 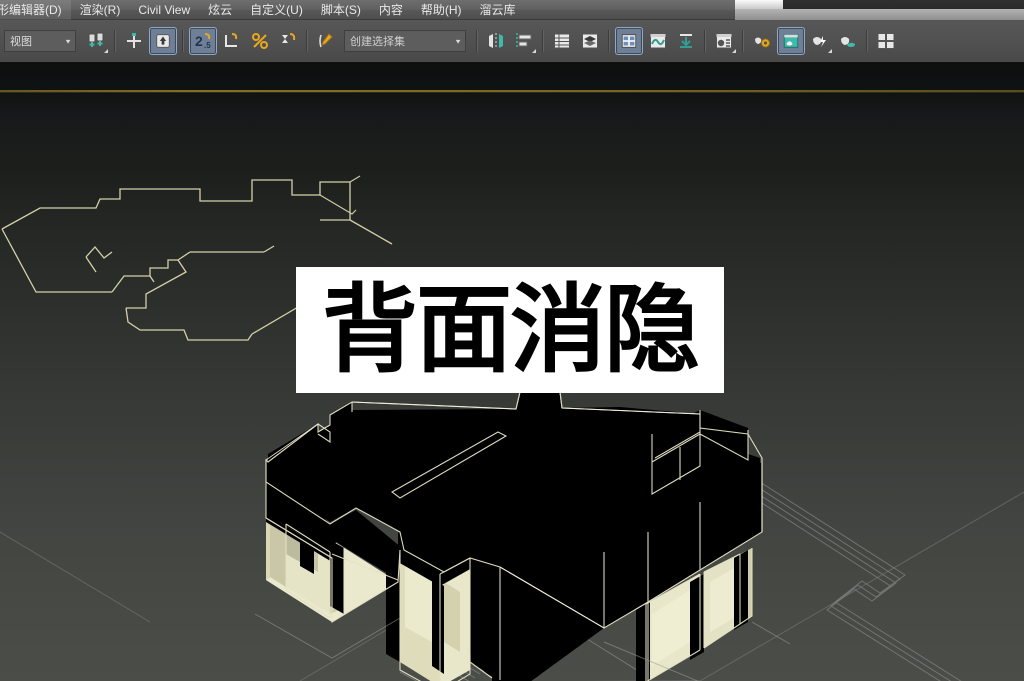 I want to click on material-explorer-button, so click(x=724, y=41).